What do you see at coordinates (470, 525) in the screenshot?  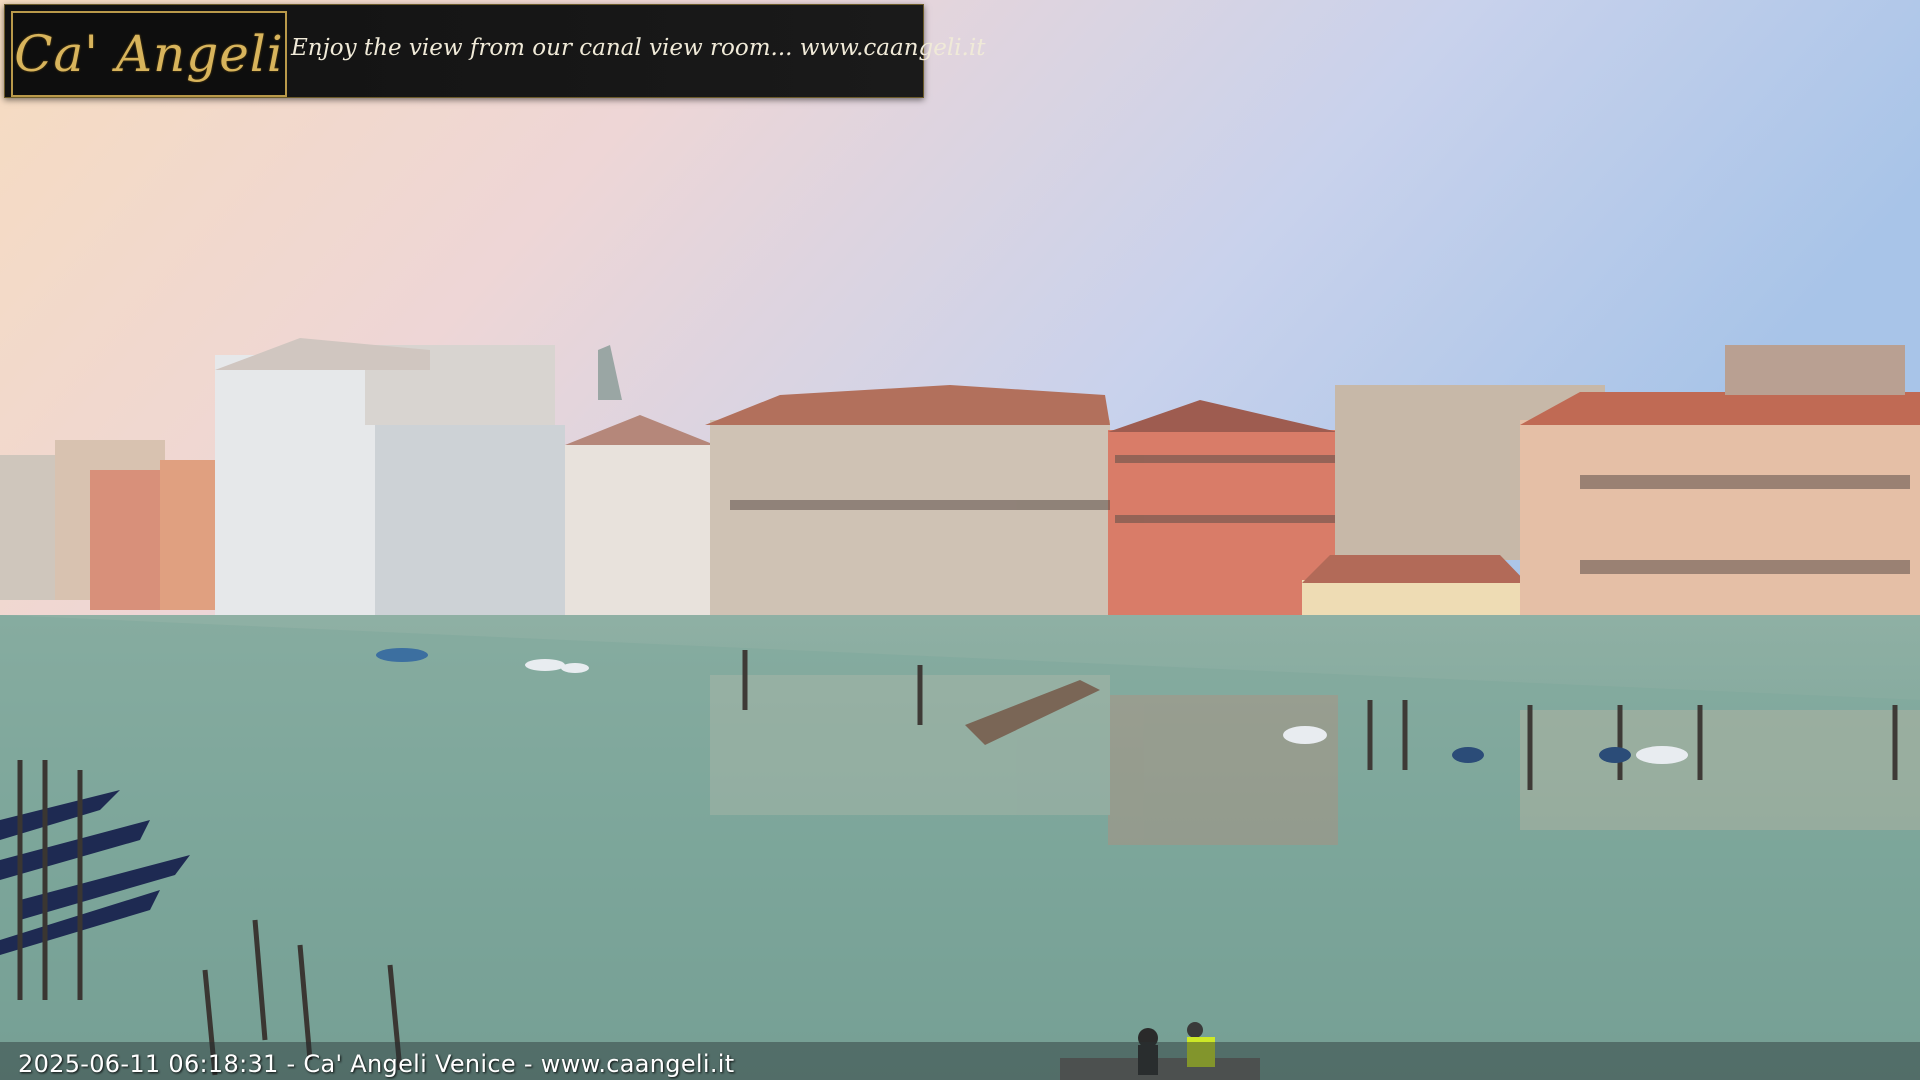 I see `scaffold-building` at bounding box center [470, 525].